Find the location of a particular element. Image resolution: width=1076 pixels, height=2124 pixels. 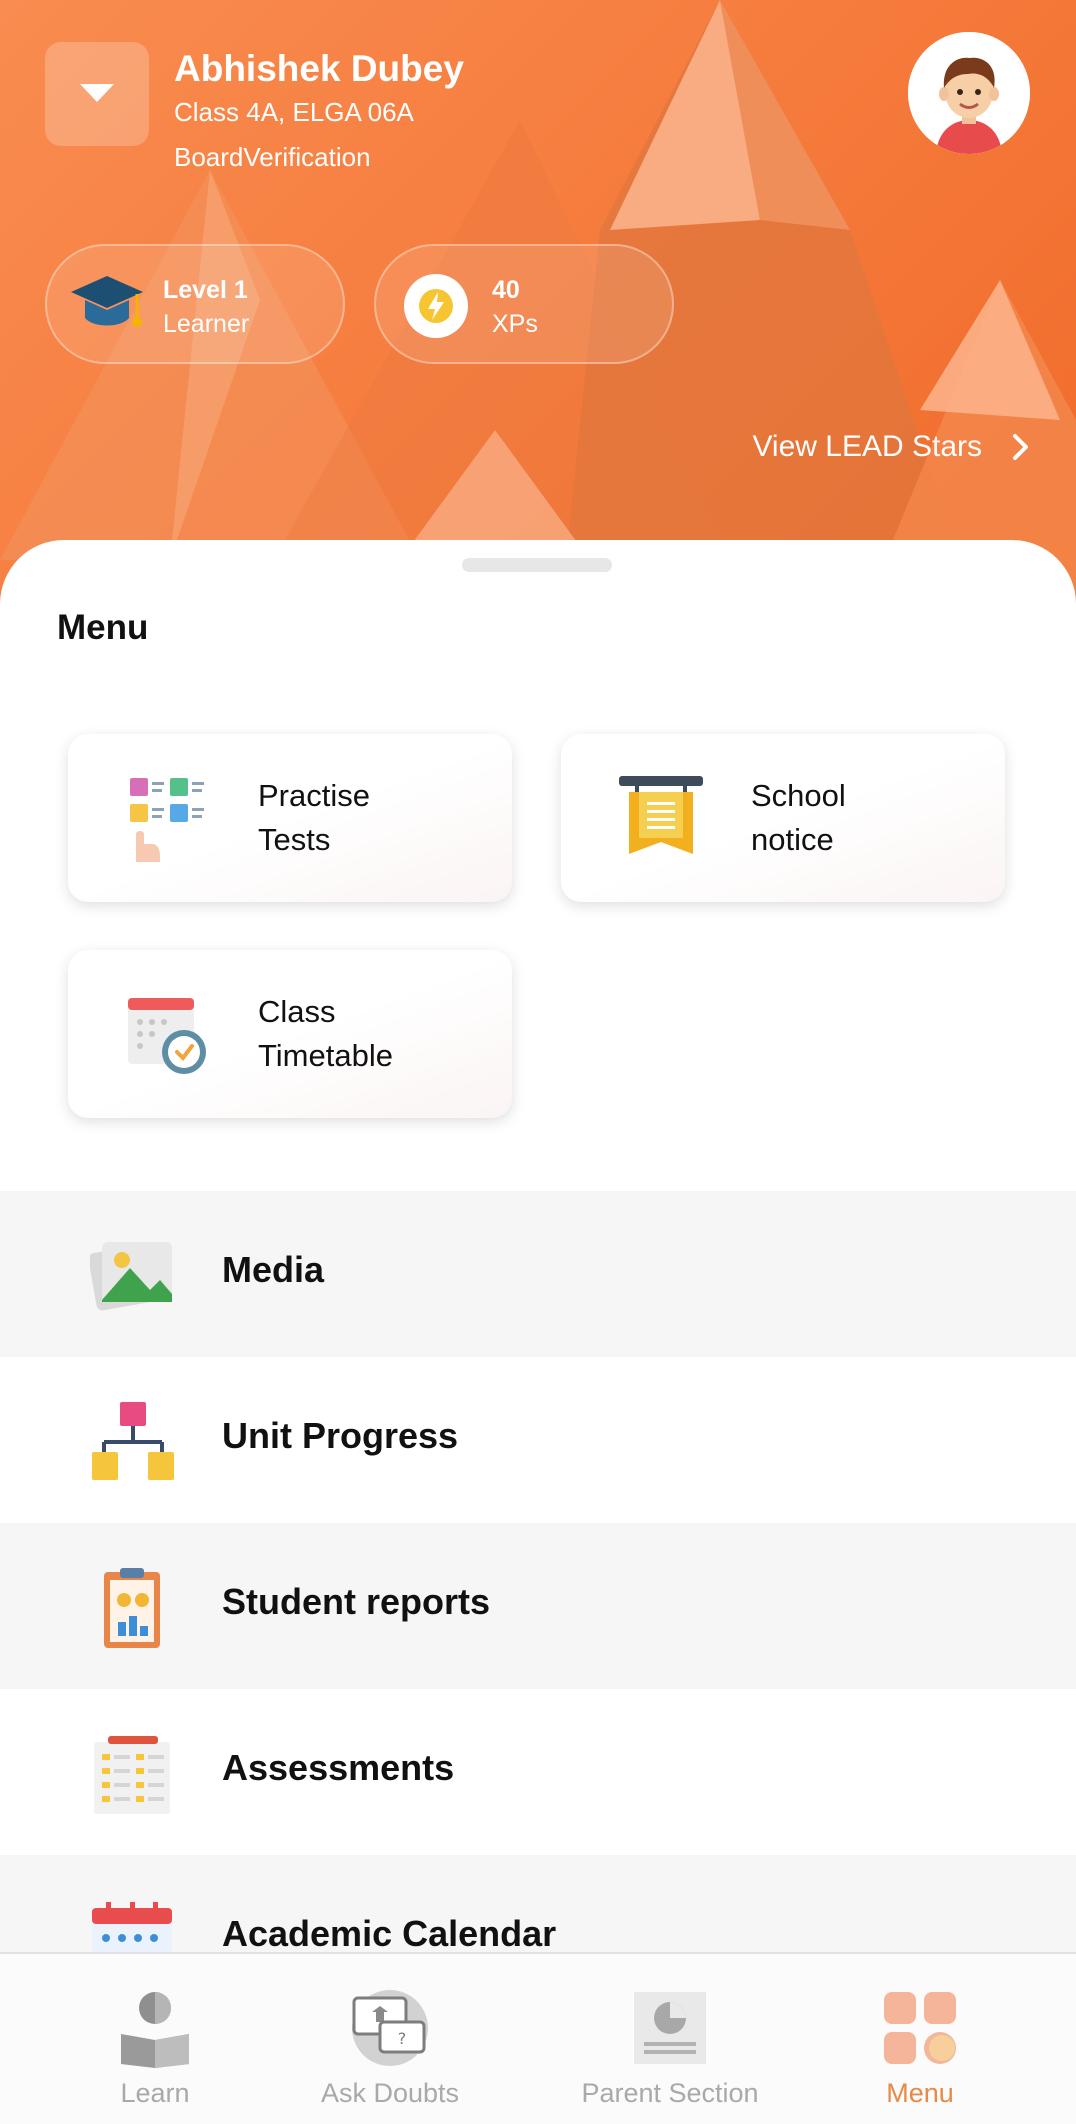

xp-value: 40 is located at coordinates (506, 290).